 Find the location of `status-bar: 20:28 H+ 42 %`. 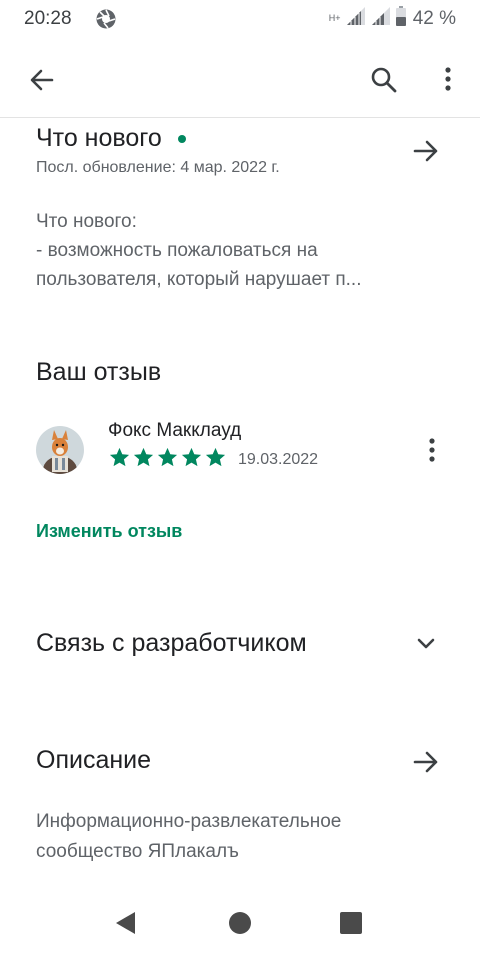

status-bar: 20:28 H+ 42 % is located at coordinates (240, 19).